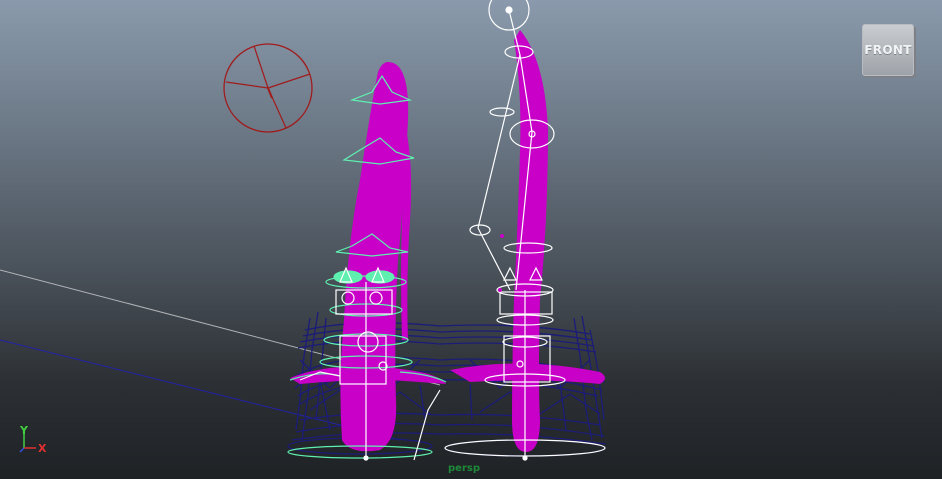  Describe the element at coordinates (368, 257) in the screenshot. I see `left-magenta-mesh` at that location.